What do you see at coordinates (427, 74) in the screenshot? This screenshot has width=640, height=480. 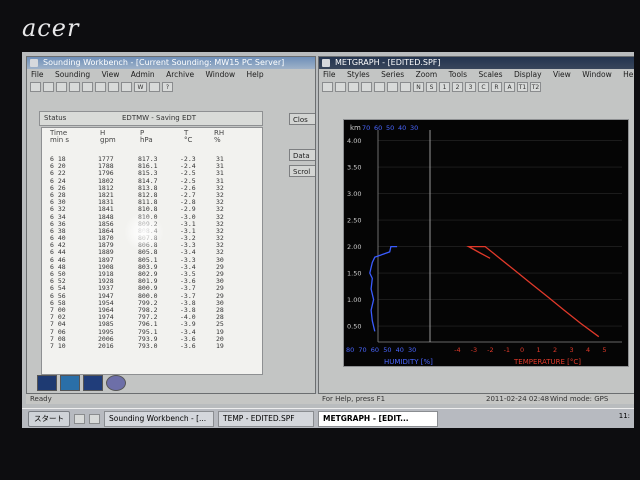 I see `mg-menu-zoom: Zoom` at bounding box center [427, 74].